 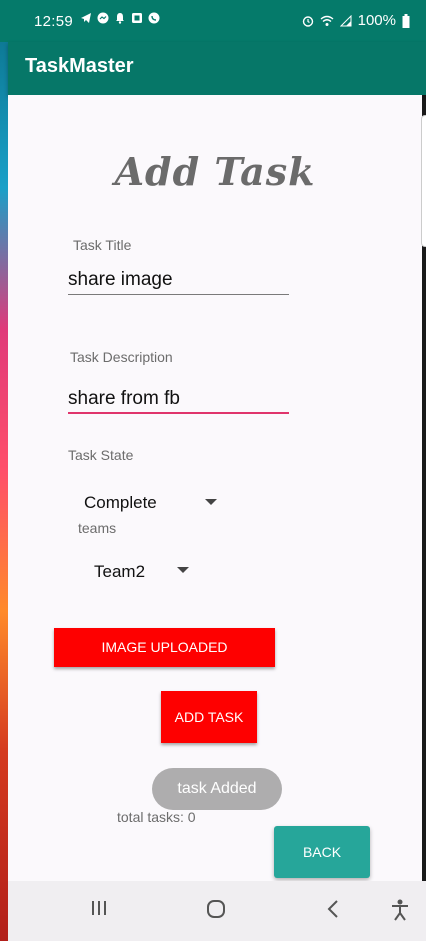 What do you see at coordinates (215, 171) in the screenshot?
I see `page-title: Add Task` at bounding box center [215, 171].